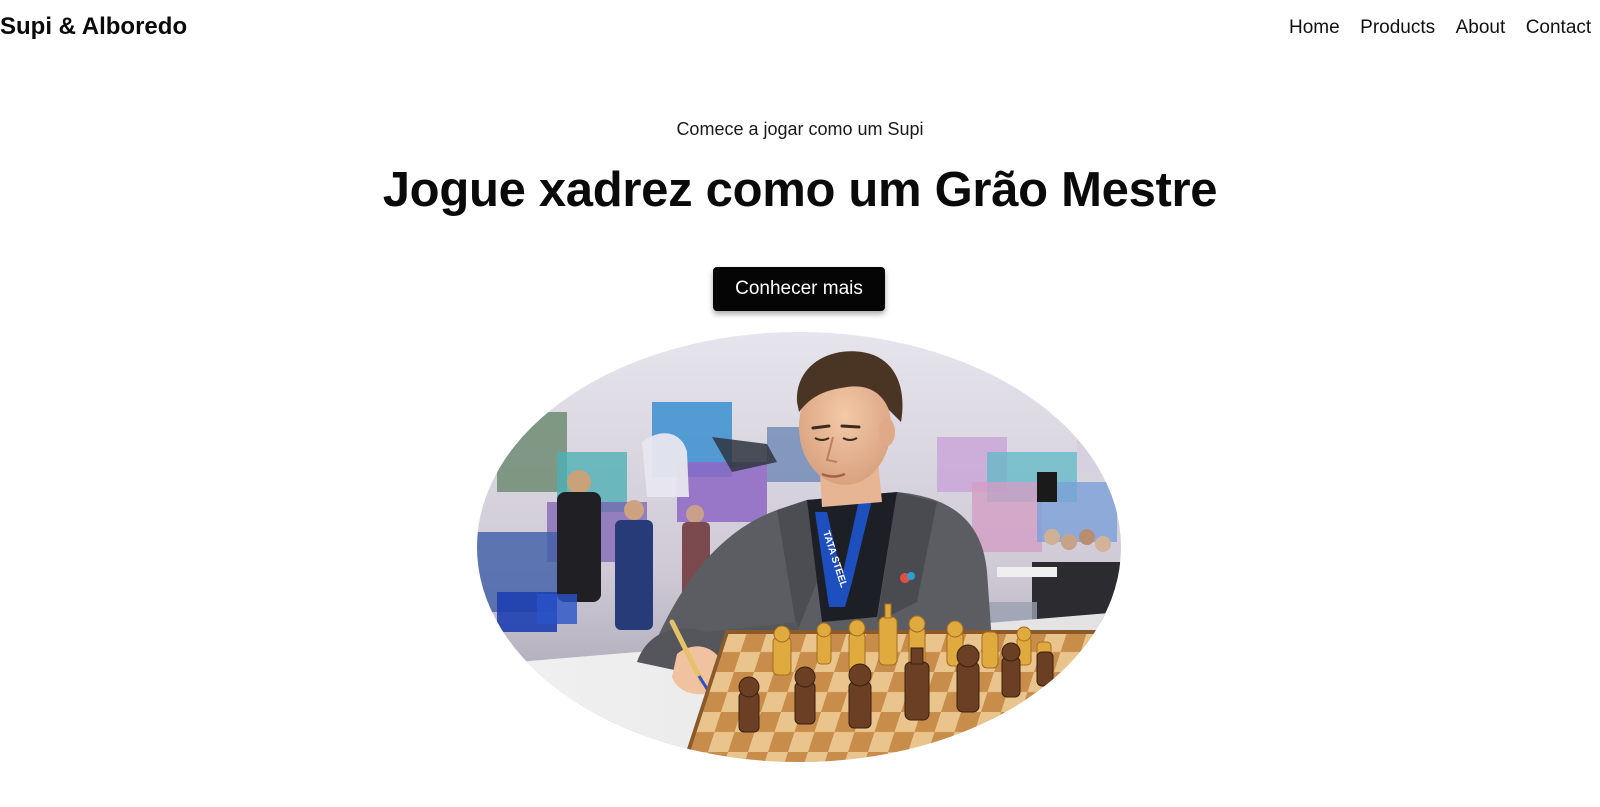 The width and height of the screenshot is (1600, 807). Describe the element at coordinates (800, 129) in the screenshot. I see `hero-kicker: Comece a jogar como um Supi` at that location.